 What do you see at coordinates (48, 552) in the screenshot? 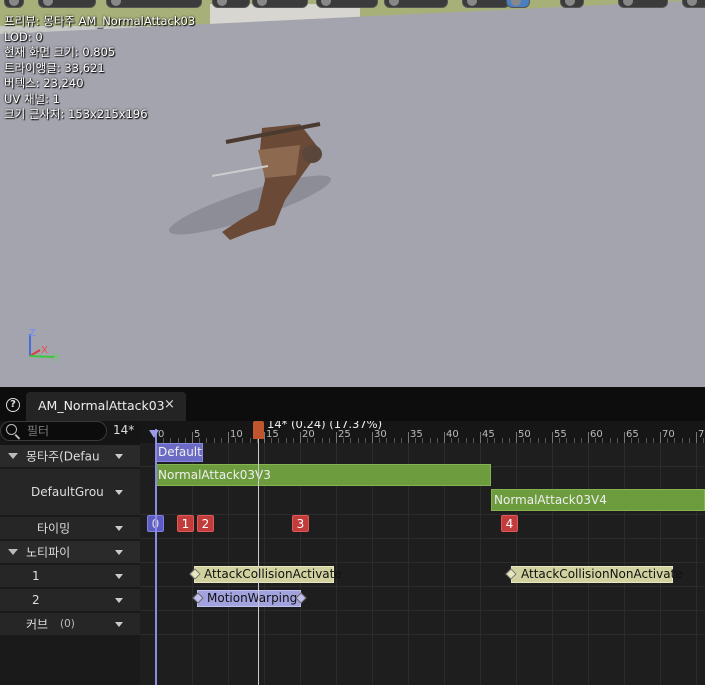
I see `track-notify-label: 노티파이` at bounding box center [48, 552].